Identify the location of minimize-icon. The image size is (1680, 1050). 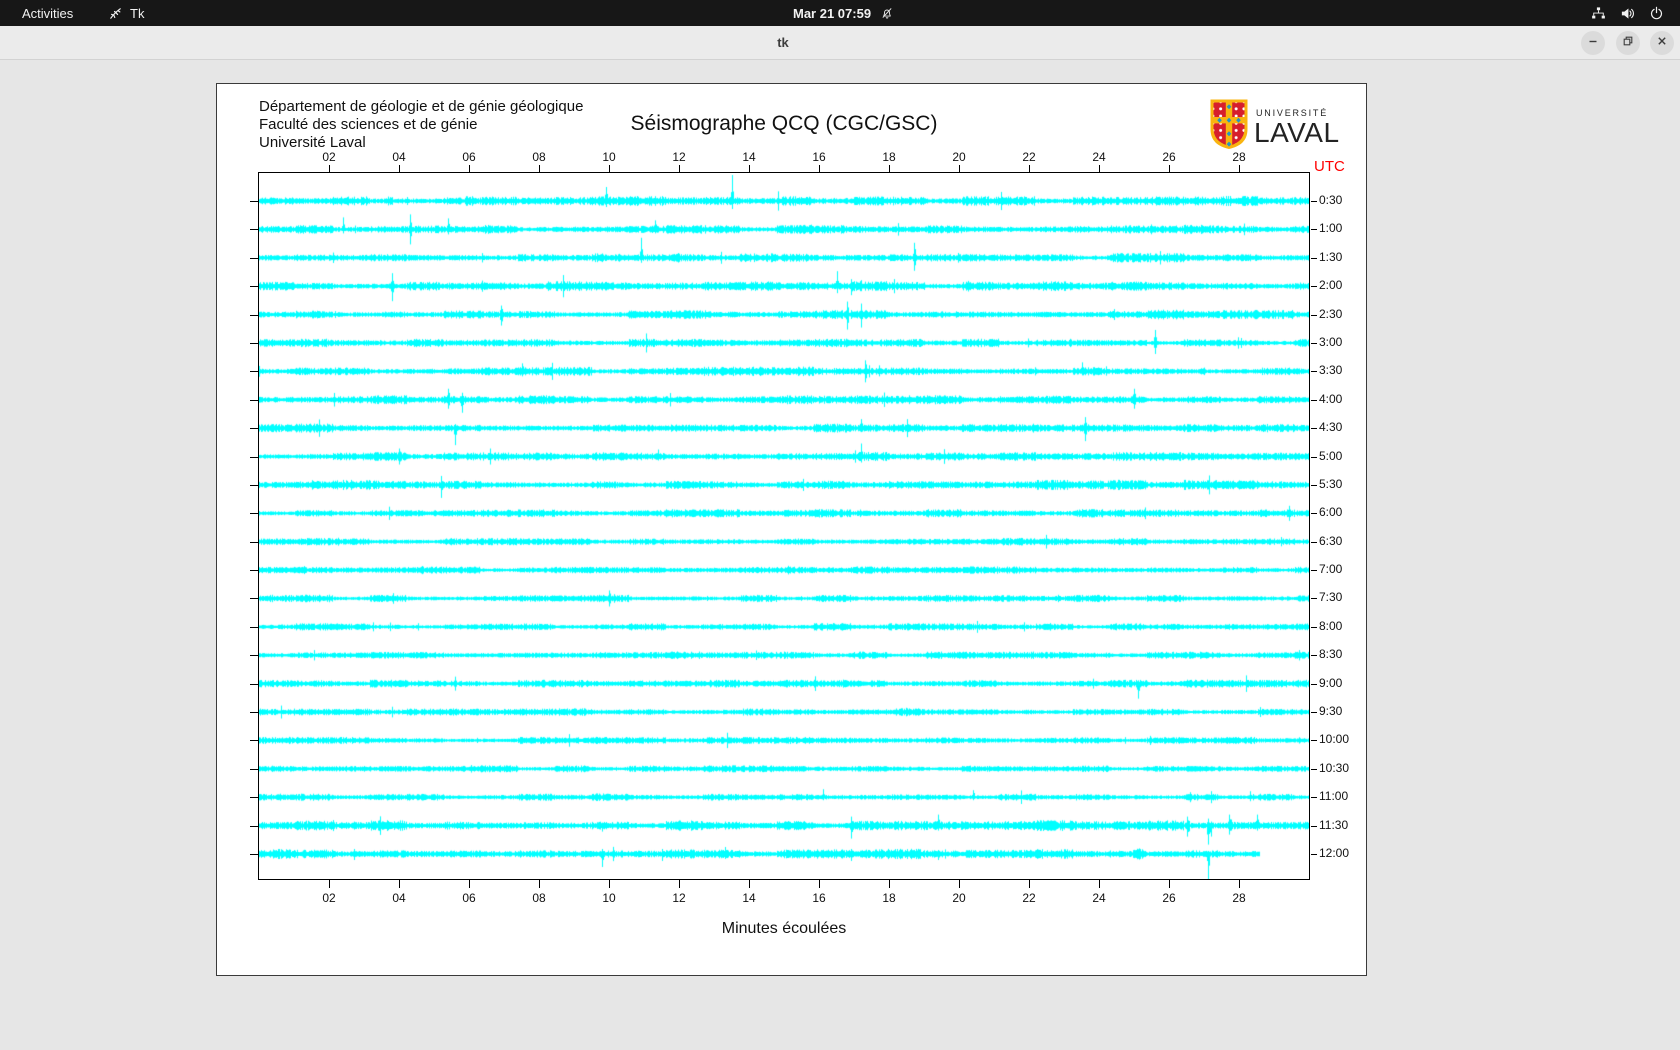
(1593, 43).